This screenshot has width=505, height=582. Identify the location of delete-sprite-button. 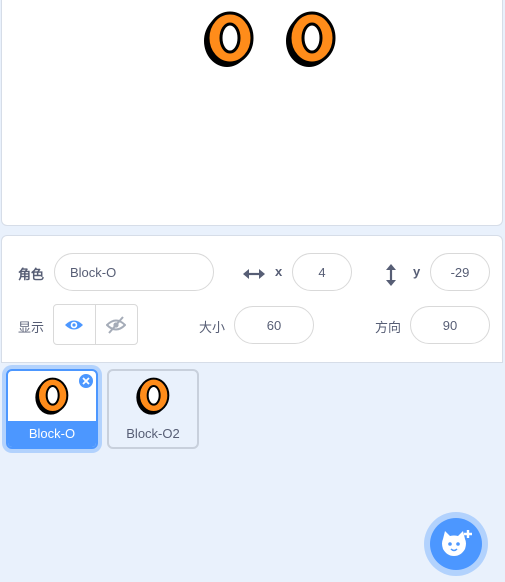
(86, 381).